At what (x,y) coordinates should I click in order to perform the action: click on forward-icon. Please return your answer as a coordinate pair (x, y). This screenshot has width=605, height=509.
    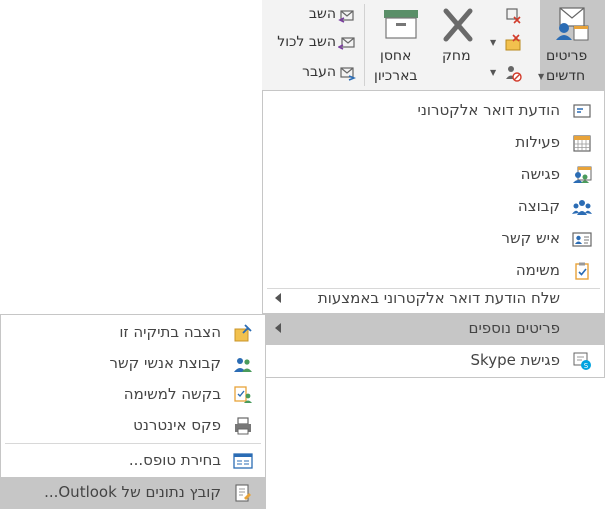
    Looking at the image, I should click on (348, 74).